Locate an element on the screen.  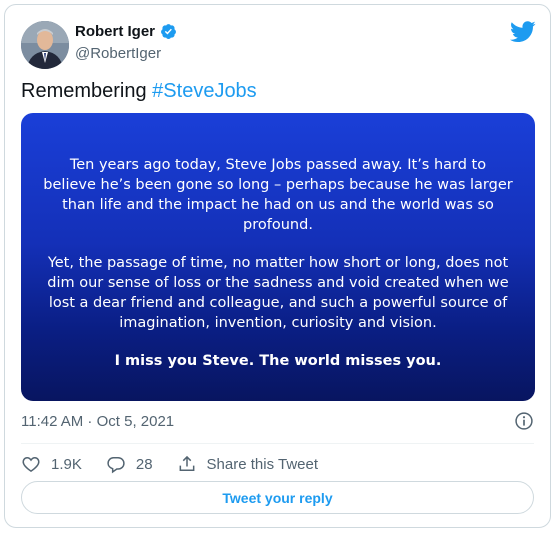
author-handle: @RobertIger is located at coordinates (118, 53).